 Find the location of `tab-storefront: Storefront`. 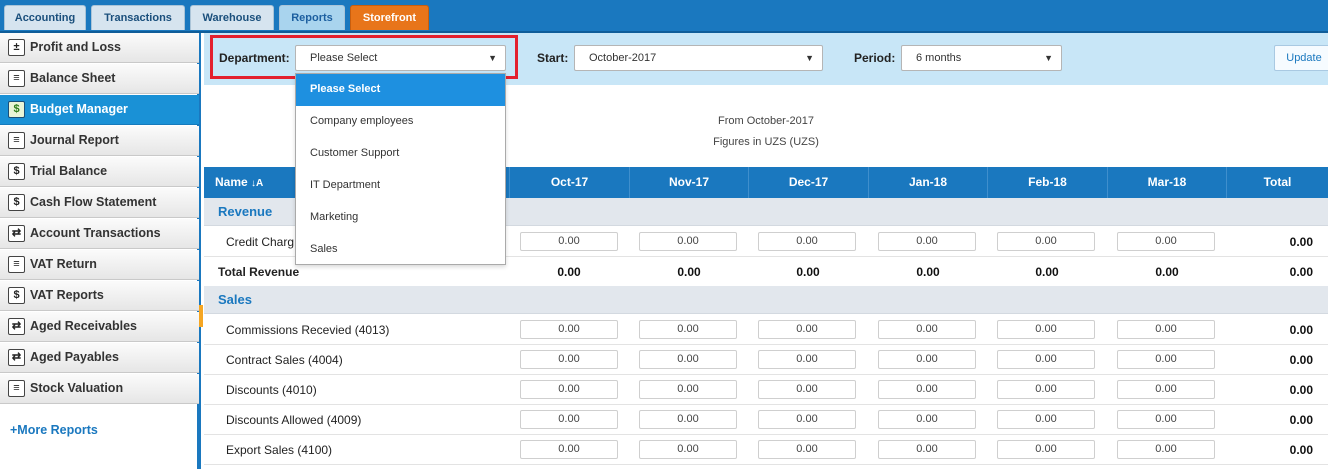

tab-storefront: Storefront is located at coordinates (389, 17).